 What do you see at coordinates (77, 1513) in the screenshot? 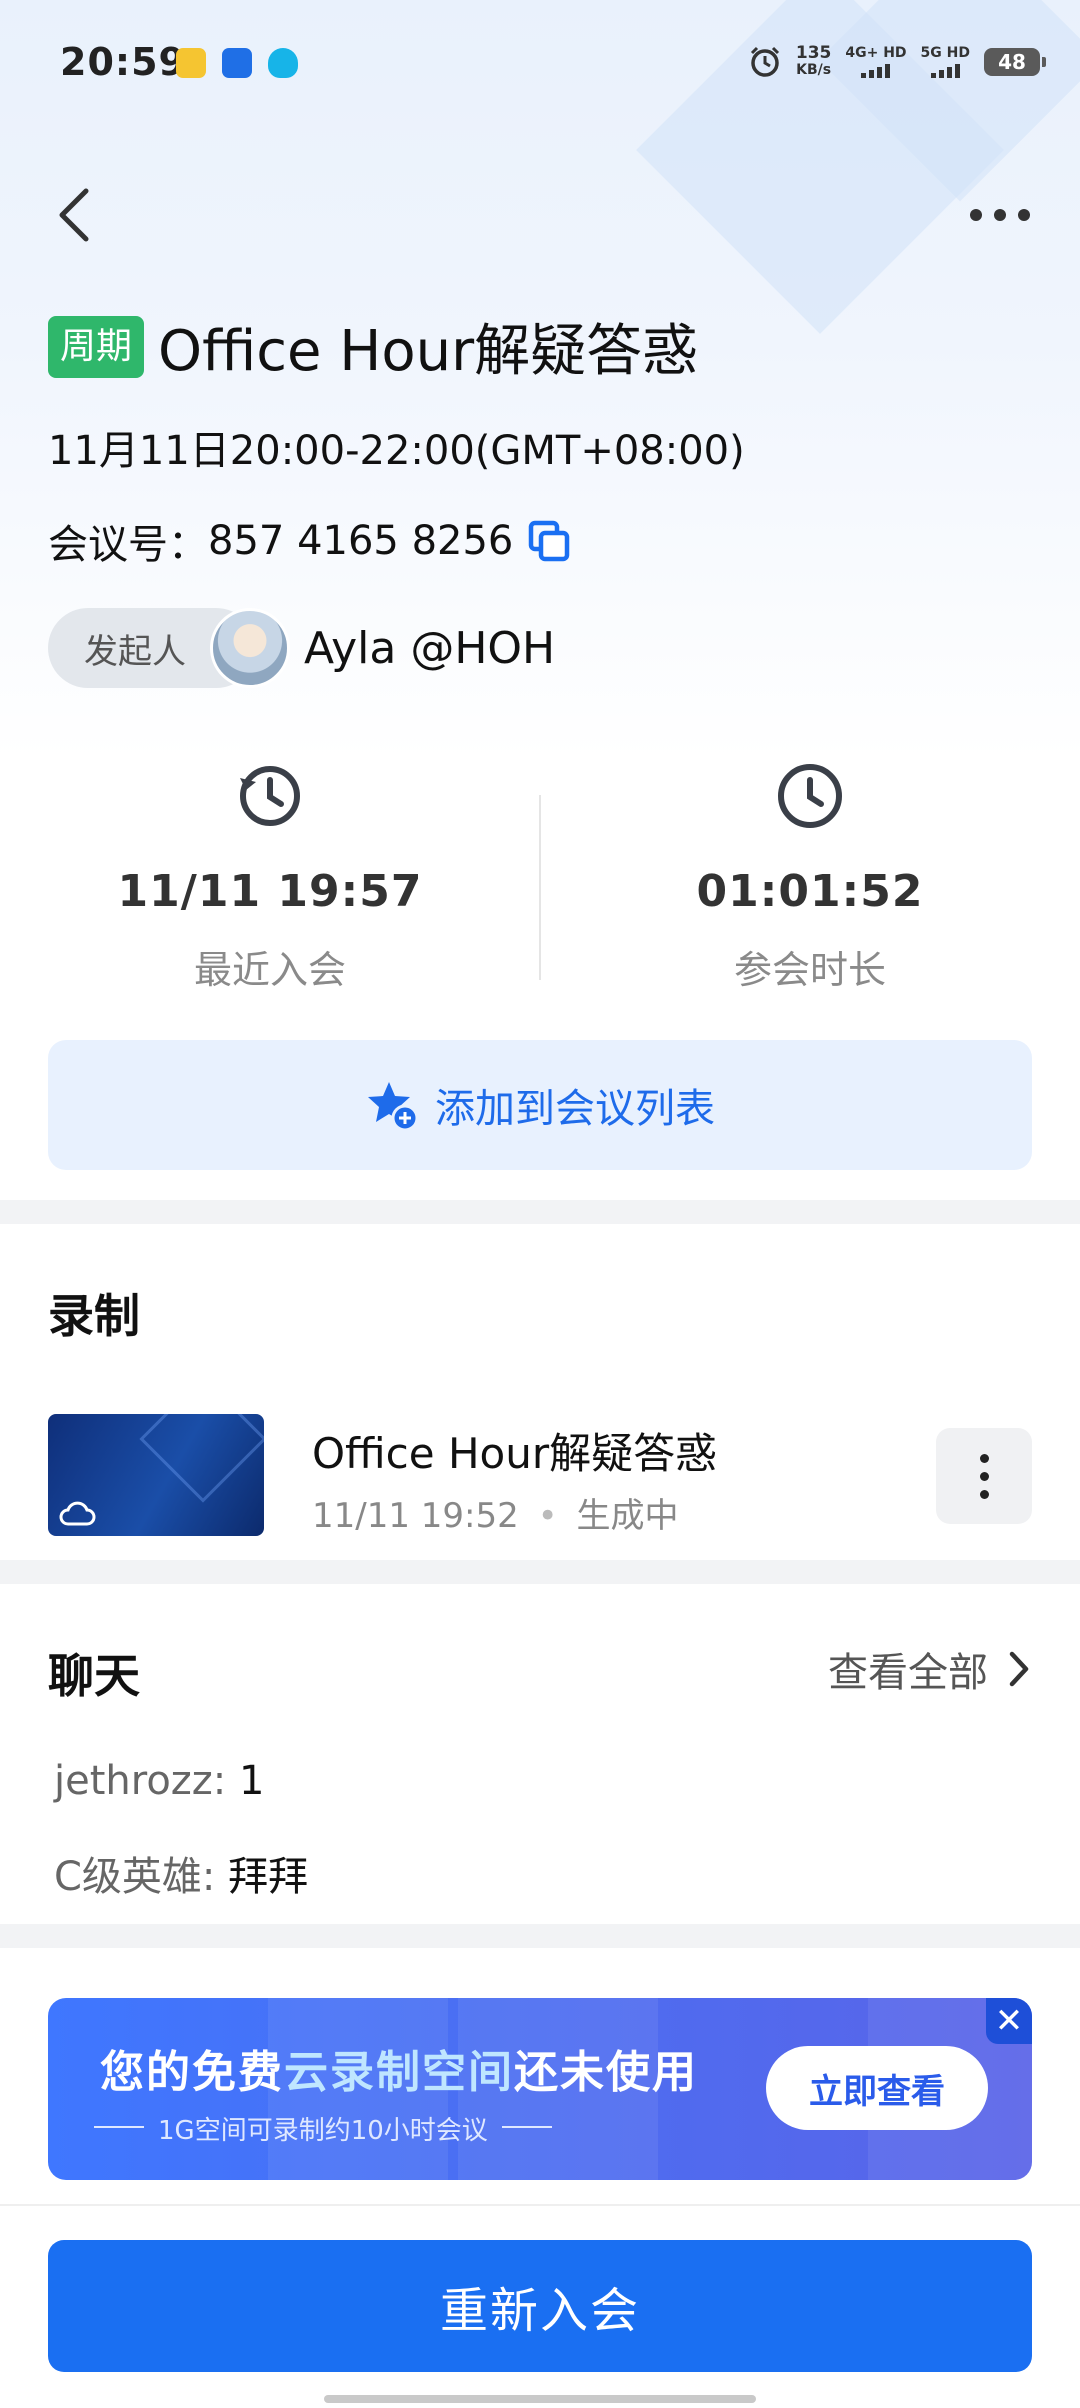
I see `cloud-icon` at bounding box center [77, 1513].